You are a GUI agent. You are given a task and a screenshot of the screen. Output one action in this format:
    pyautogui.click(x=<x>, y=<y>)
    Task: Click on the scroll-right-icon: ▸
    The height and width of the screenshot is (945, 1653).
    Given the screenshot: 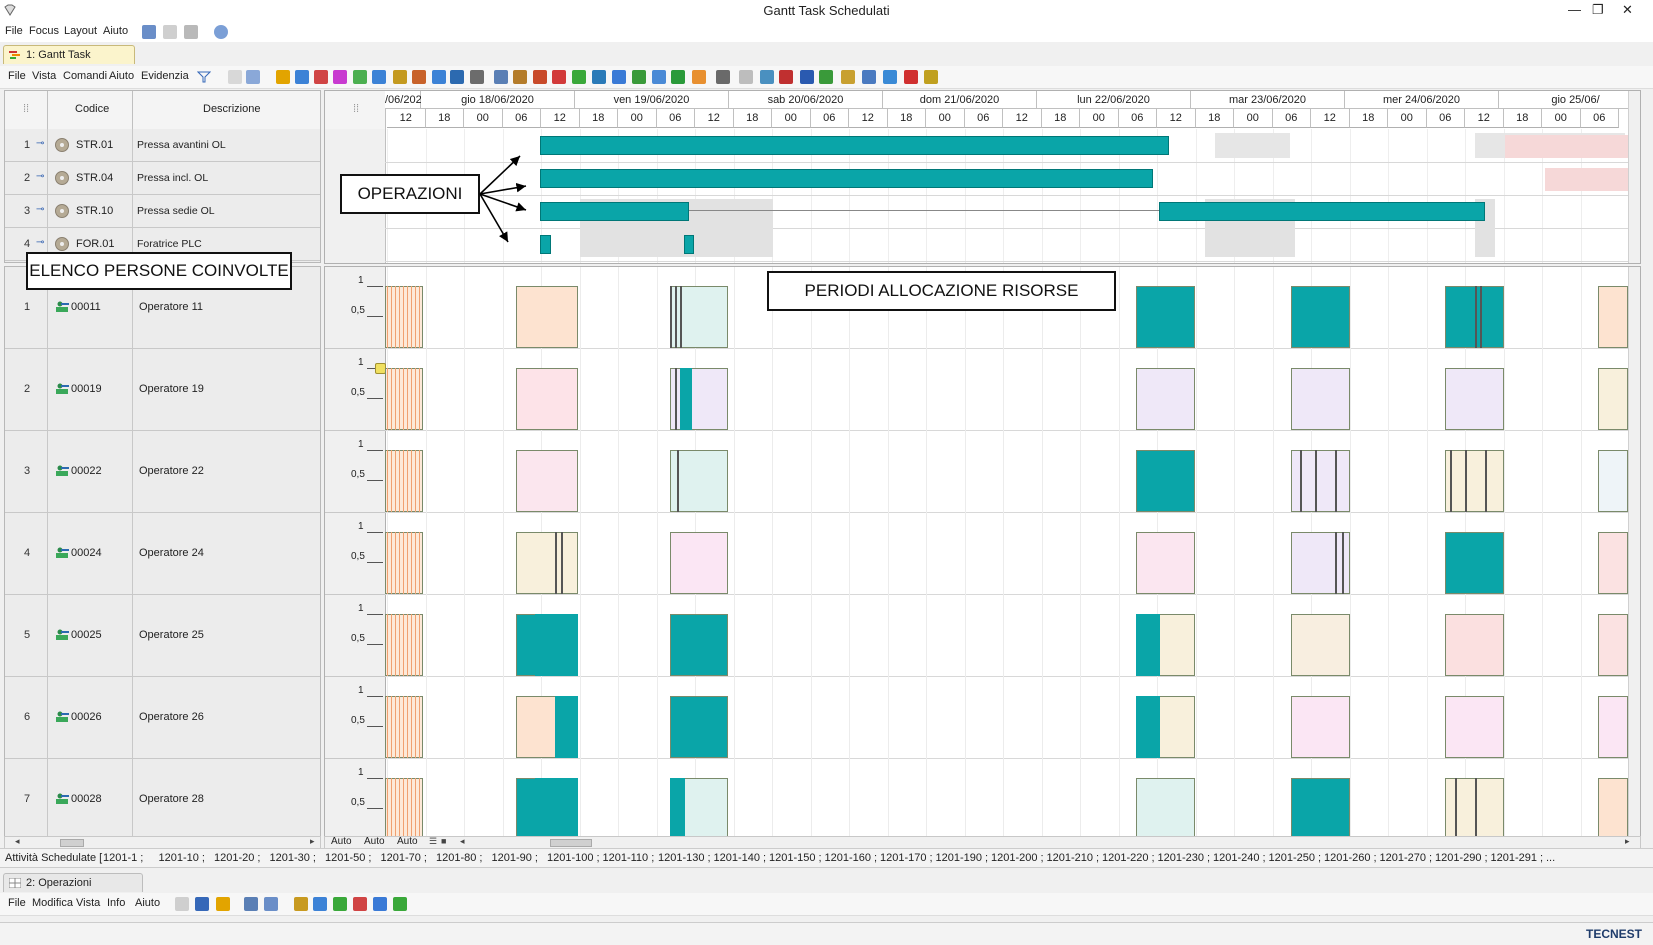 What is the action you would take?
    pyautogui.click(x=312, y=841)
    